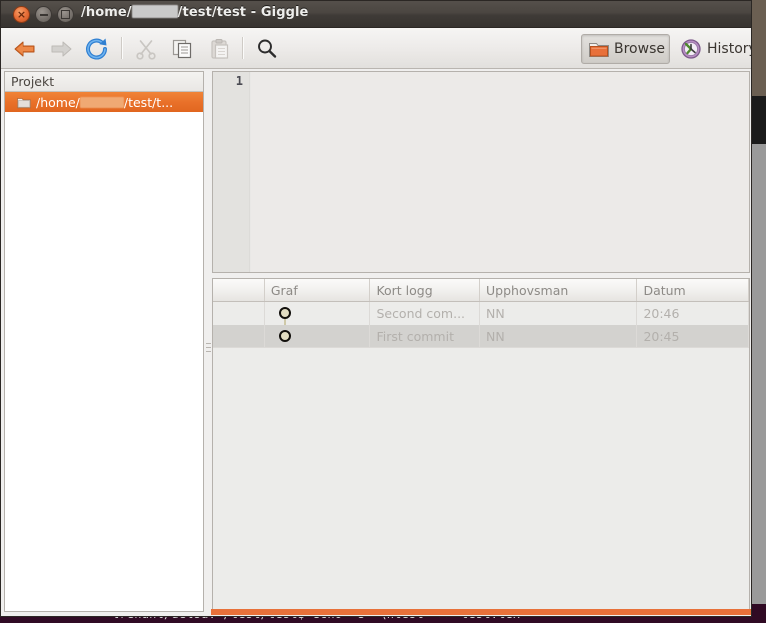 This screenshot has height=623, width=766. What do you see at coordinates (481, 612) in the screenshot?
I see `window-bottom-accent` at bounding box center [481, 612].